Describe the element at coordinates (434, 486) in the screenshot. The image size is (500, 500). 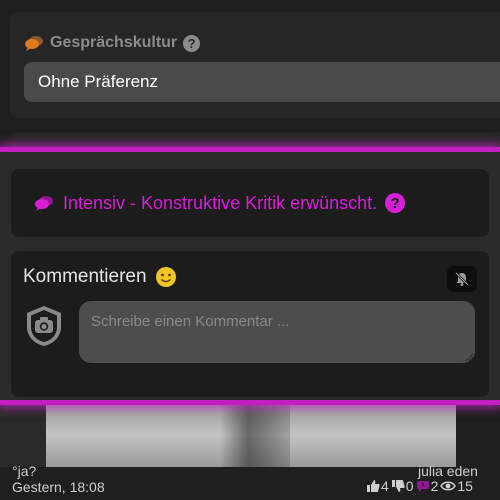
I see `comment-count: 2` at that location.